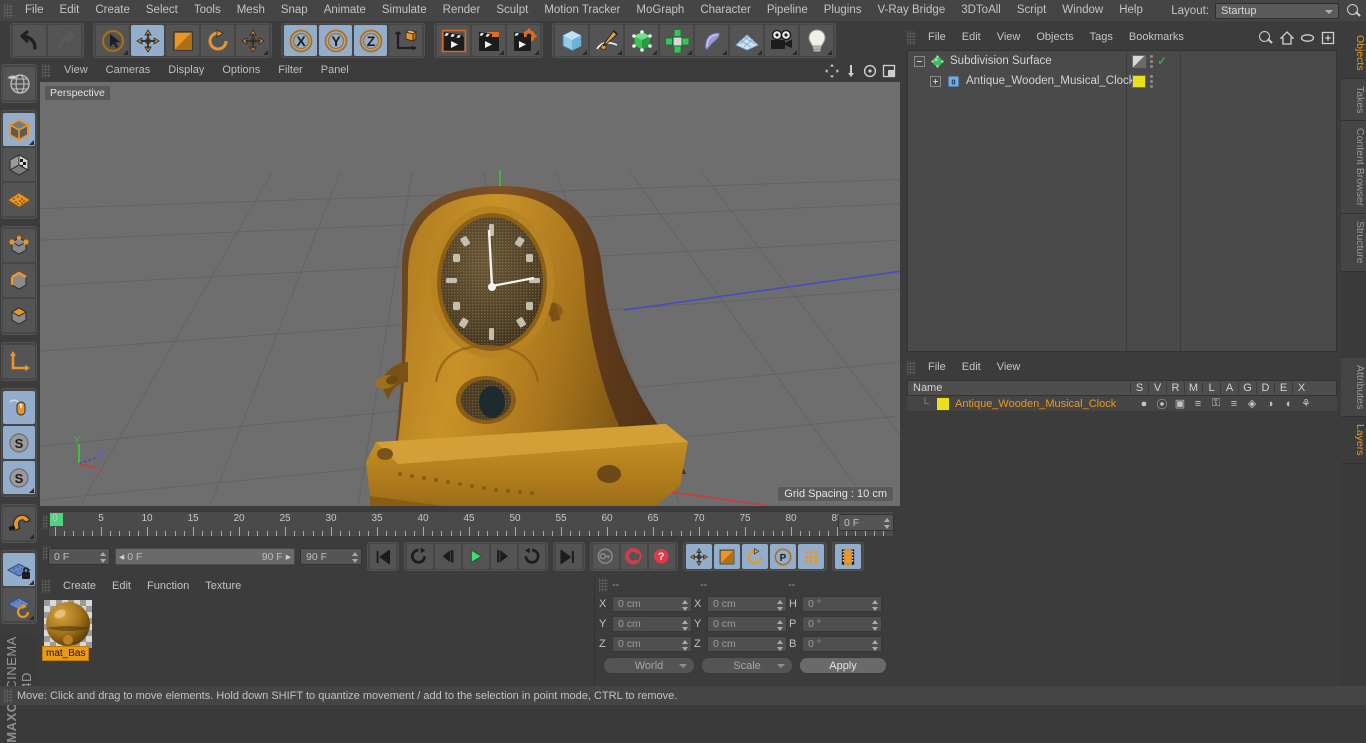 The height and width of the screenshot is (743, 1366). I want to click on layer-grip, so click(911, 367).